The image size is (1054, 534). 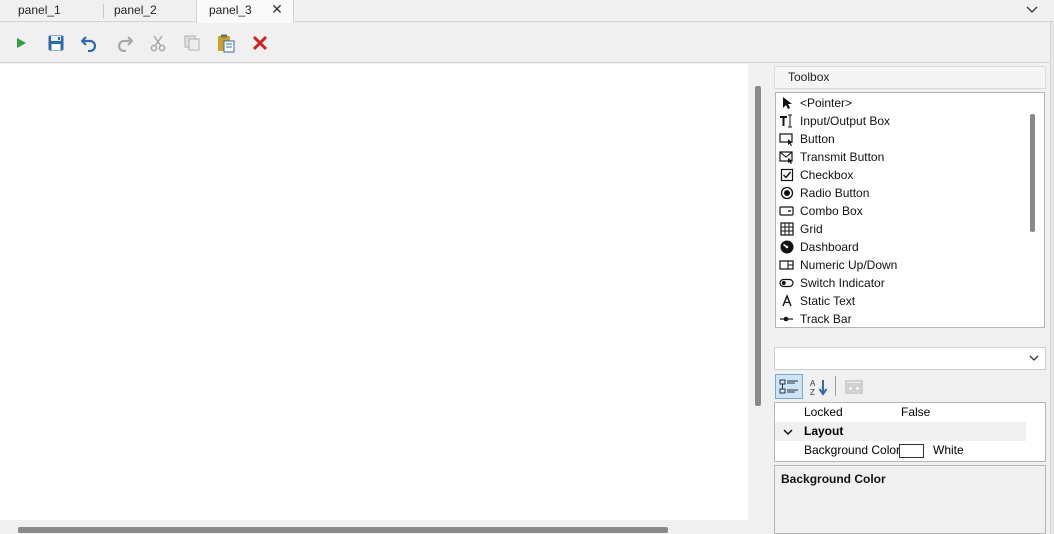 I want to click on toolbox-item-transmit-button: Transmit Button, so click(x=900, y=157).